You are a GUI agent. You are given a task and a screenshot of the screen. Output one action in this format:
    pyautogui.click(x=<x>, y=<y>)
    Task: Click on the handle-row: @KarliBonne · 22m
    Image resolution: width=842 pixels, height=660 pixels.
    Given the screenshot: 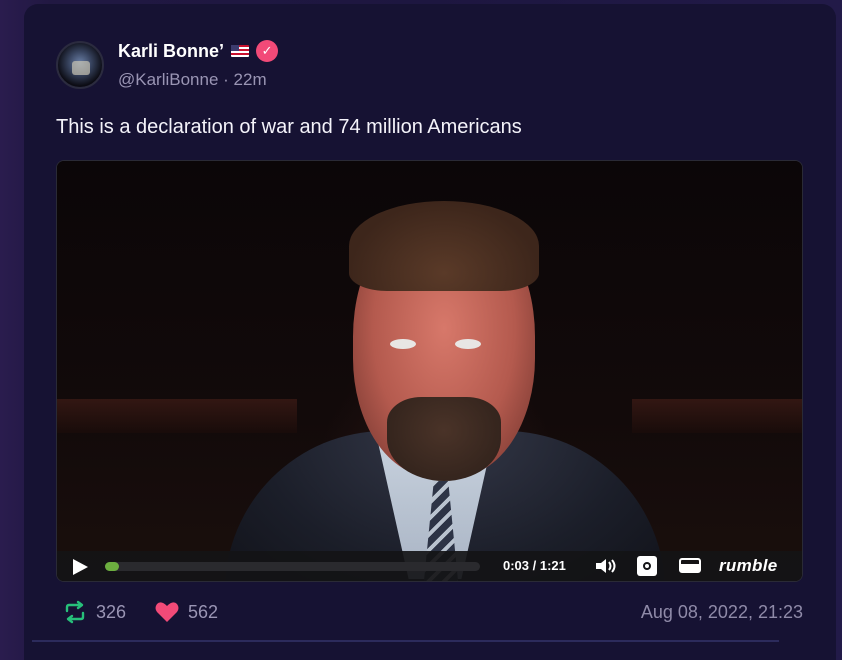 What is the action you would take?
    pyautogui.click(x=192, y=80)
    